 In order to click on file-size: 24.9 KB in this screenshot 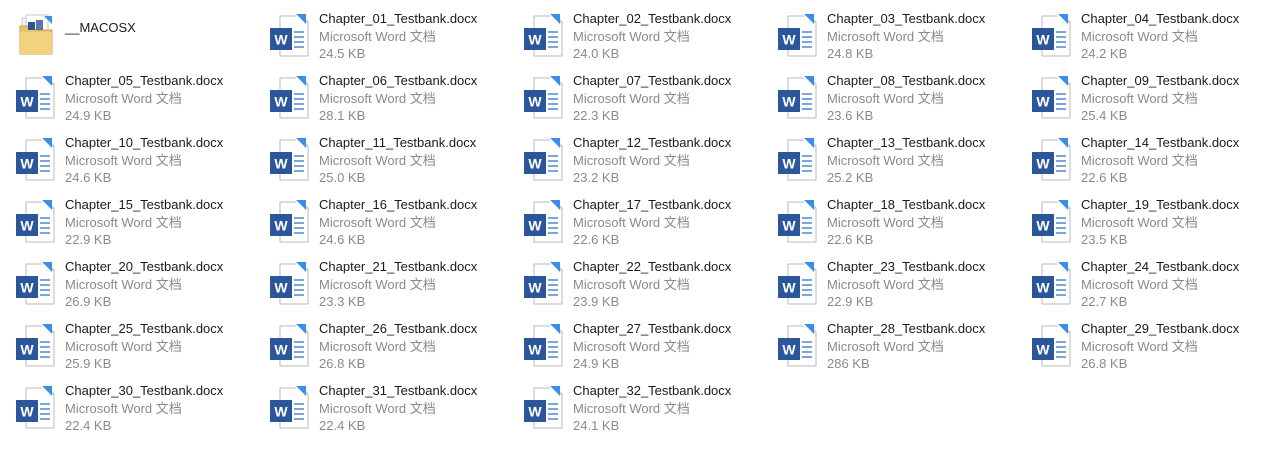, I will do `click(596, 363)`.